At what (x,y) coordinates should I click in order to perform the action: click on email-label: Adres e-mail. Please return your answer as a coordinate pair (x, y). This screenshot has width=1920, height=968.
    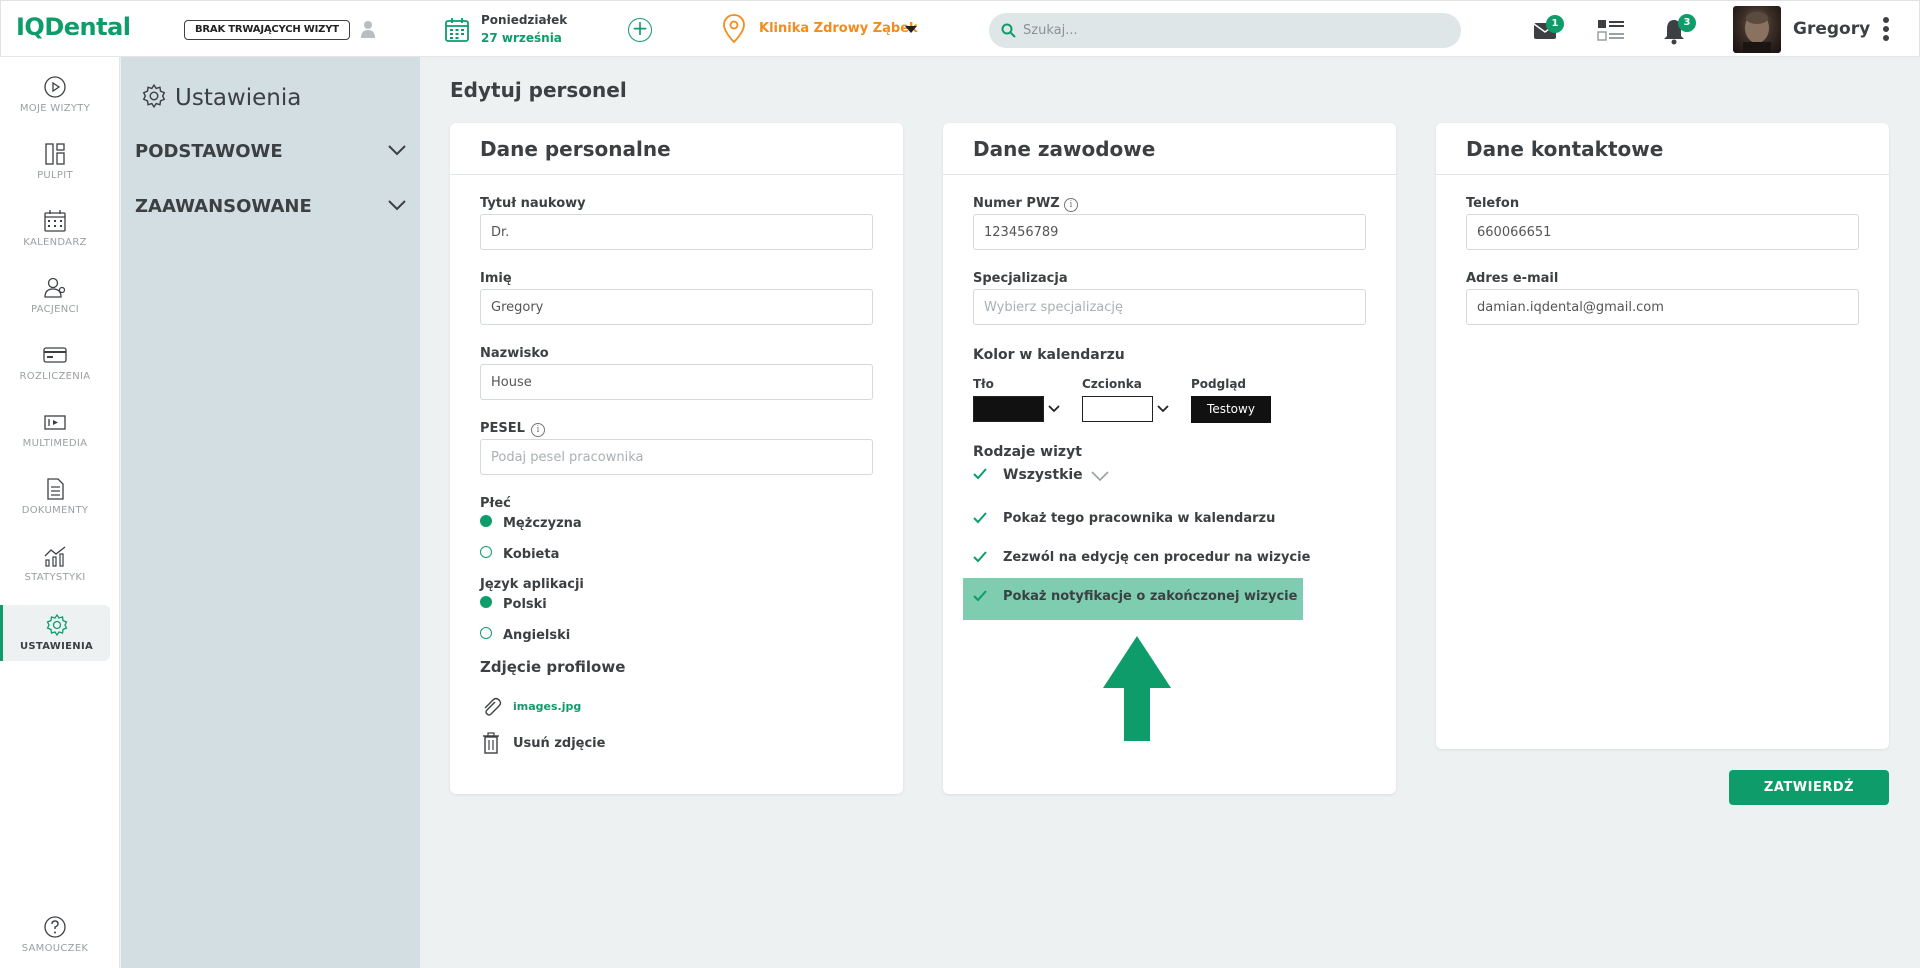
    Looking at the image, I should click on (1512, 278).